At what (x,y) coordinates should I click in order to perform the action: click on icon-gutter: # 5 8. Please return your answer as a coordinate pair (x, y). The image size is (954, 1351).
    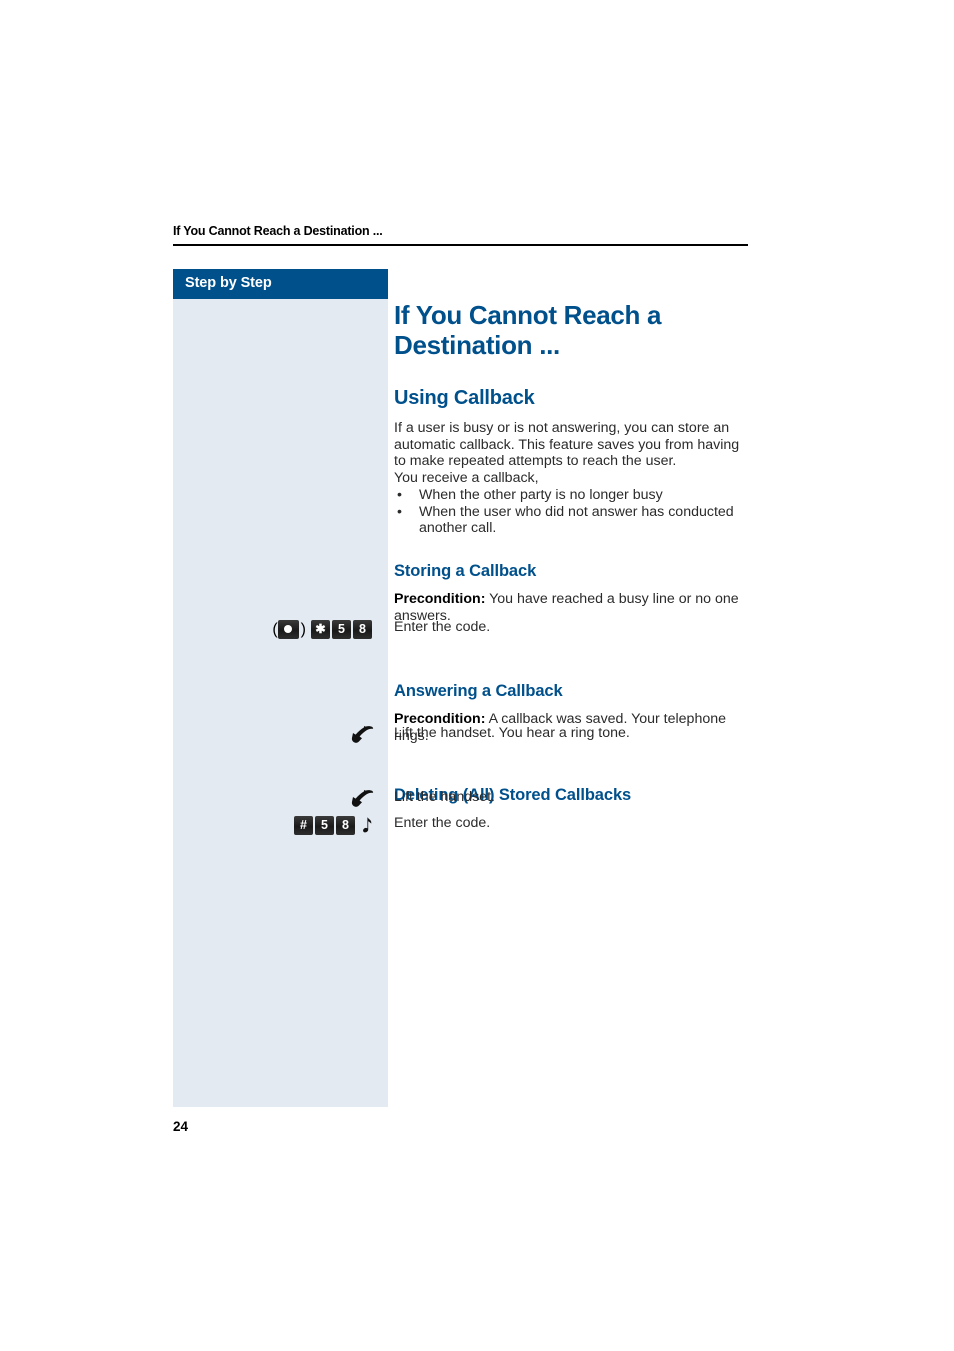
    Looking at the image, I should click on (277, 825).